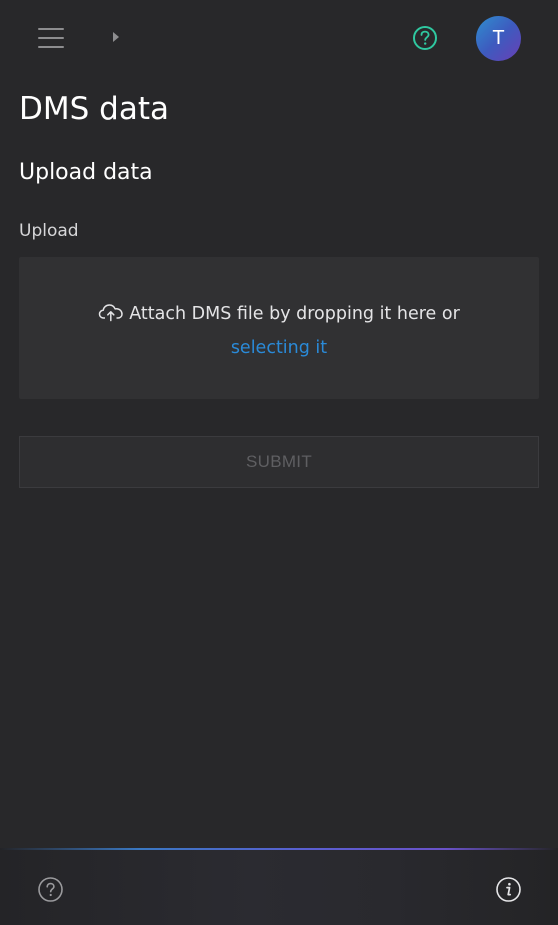 The image size is (558, 925). I want to click on select-file-link: selecting it, so click(279, 348).